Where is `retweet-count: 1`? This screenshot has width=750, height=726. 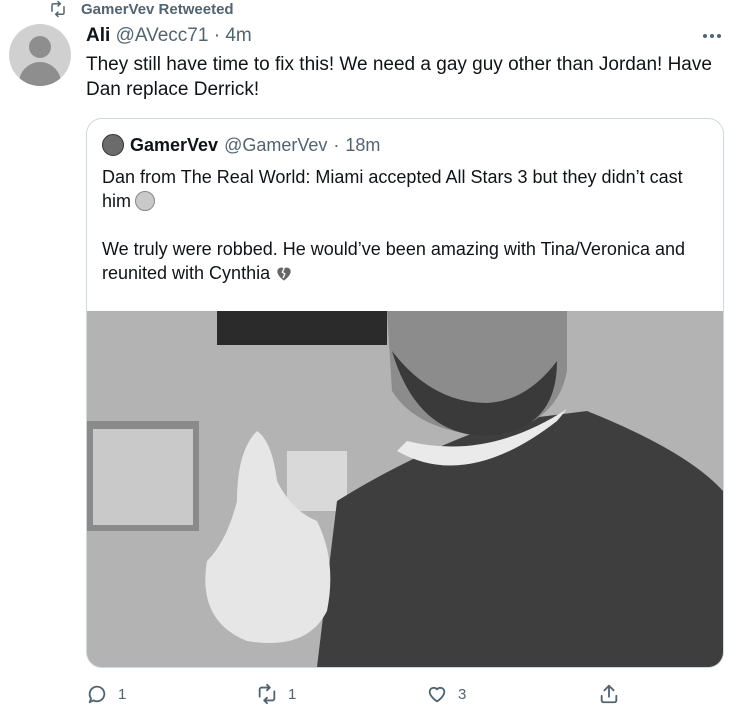
retweet-count: 1 is located at coordinates (292, 694).